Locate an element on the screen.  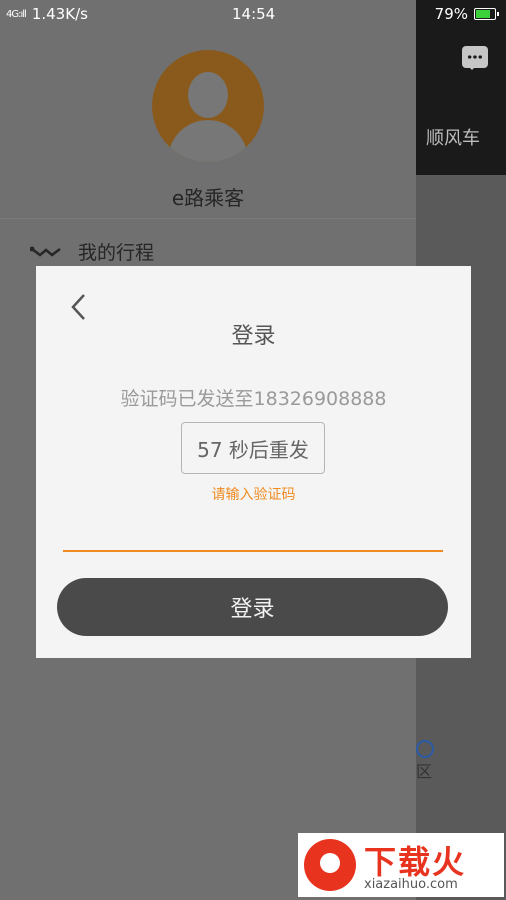
avatar-body is located at coordinates (208, 141).